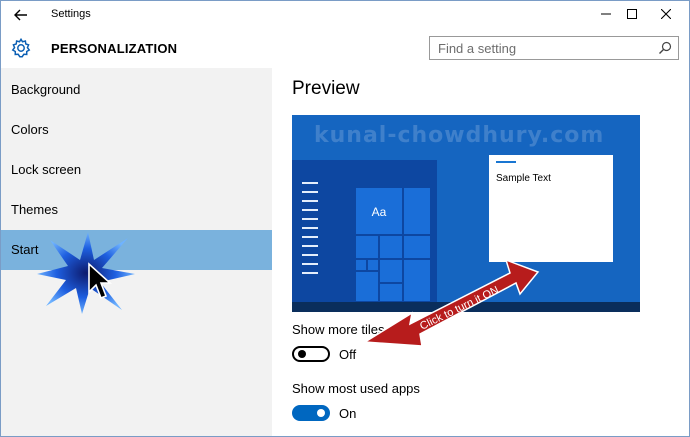 This screenshot has height=437, width=690. Describe the element at coordinates (459, 135) in the screenshot. I see `watermark-text: kunal-chowdhury.com` at that location.